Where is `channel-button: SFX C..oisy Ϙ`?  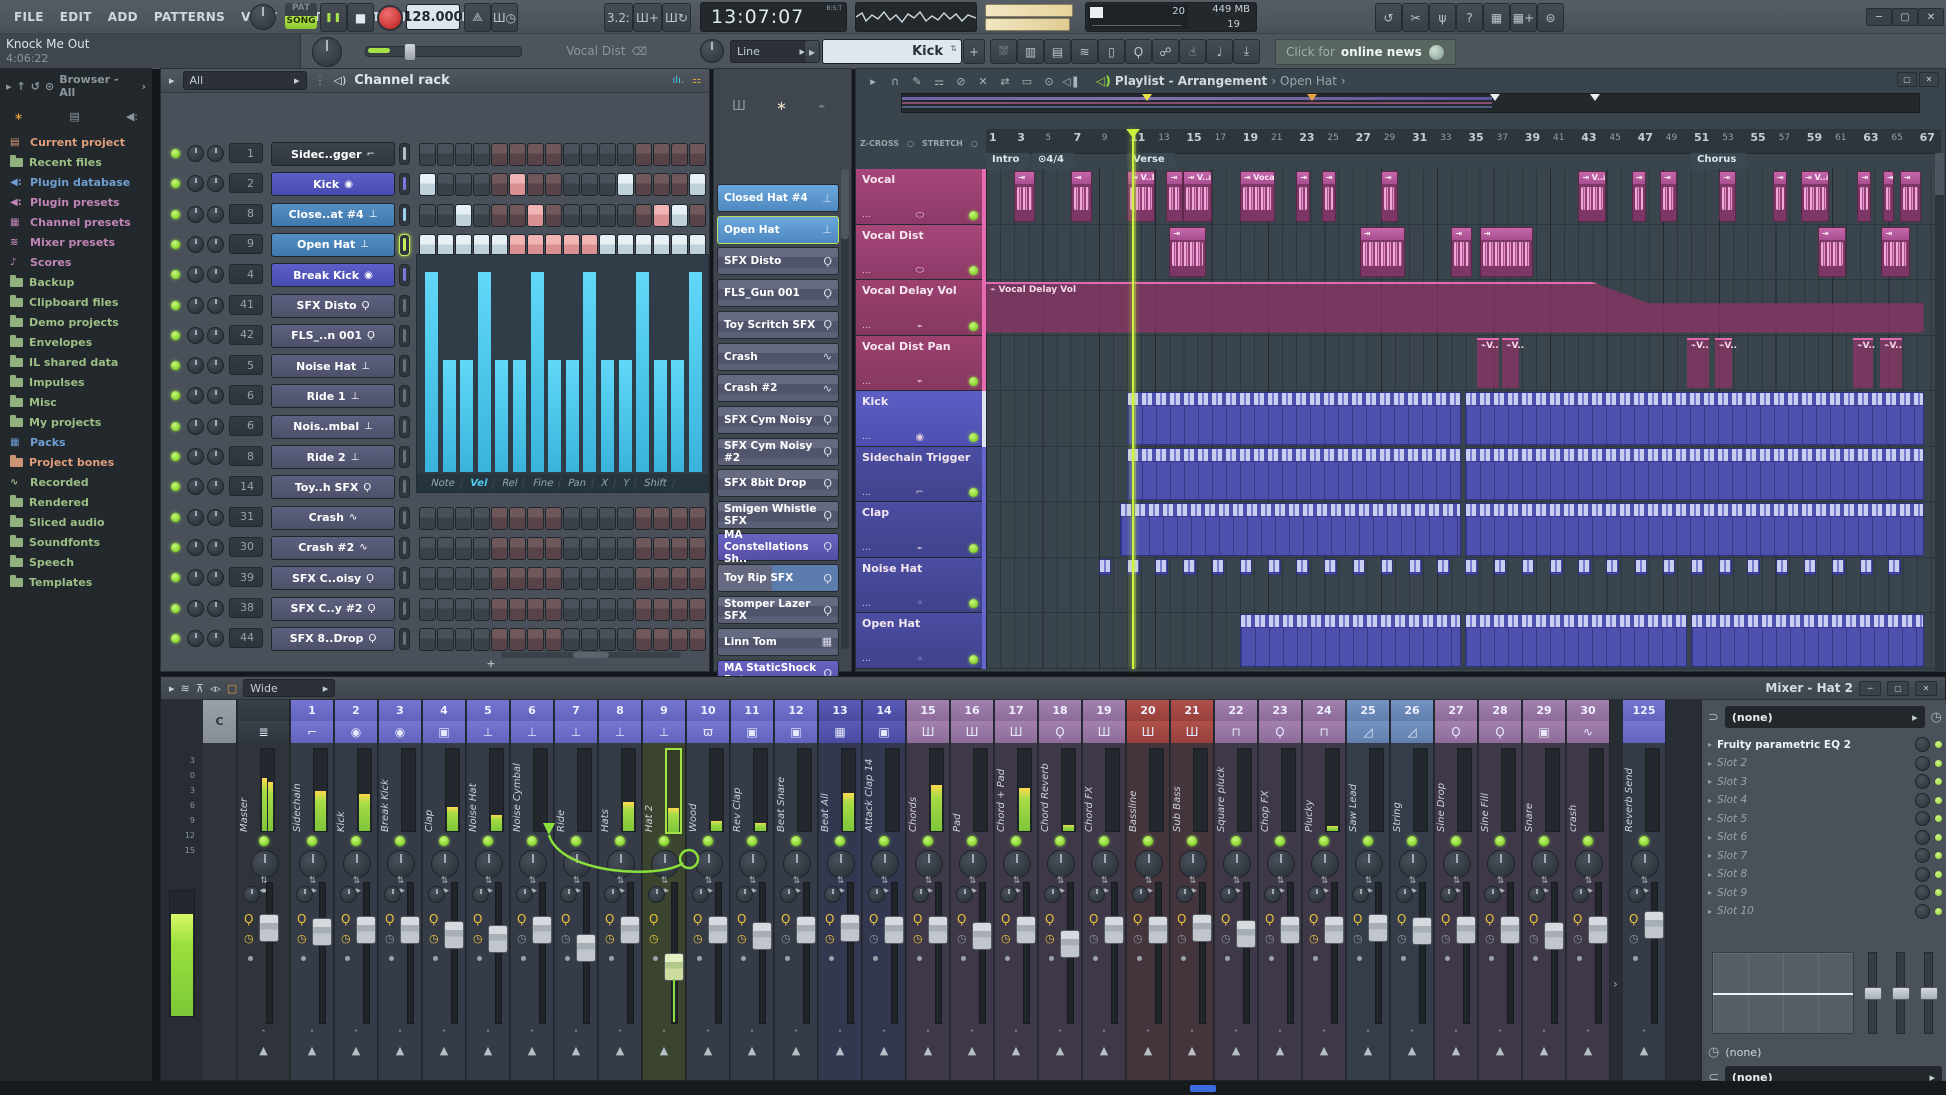 channel-button: SFX C..oisy Ϙ is located at coordinates (333, 578).